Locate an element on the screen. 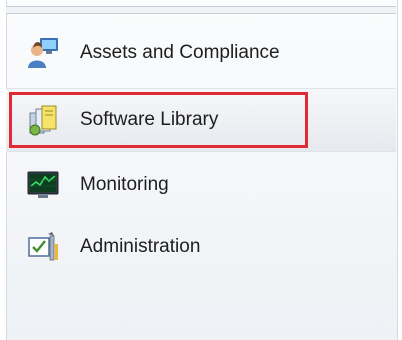 Image resolution: width=402 pixels, height=340 pixels. nav-item-label: Software Library is located at coordinates (149, 119).